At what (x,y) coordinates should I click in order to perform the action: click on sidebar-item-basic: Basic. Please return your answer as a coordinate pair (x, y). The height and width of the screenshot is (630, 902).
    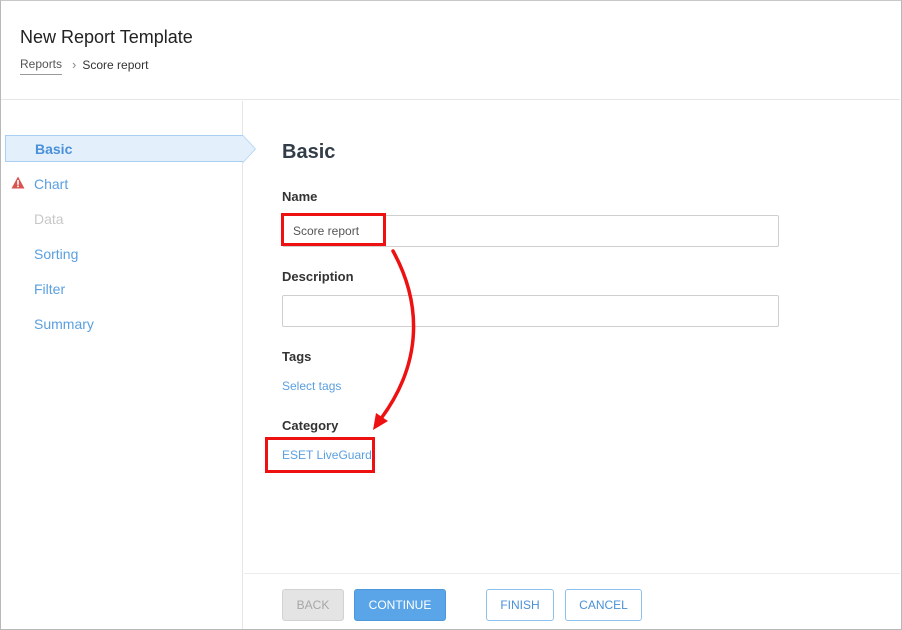
    Looking at the image, I should click on (130, 149).